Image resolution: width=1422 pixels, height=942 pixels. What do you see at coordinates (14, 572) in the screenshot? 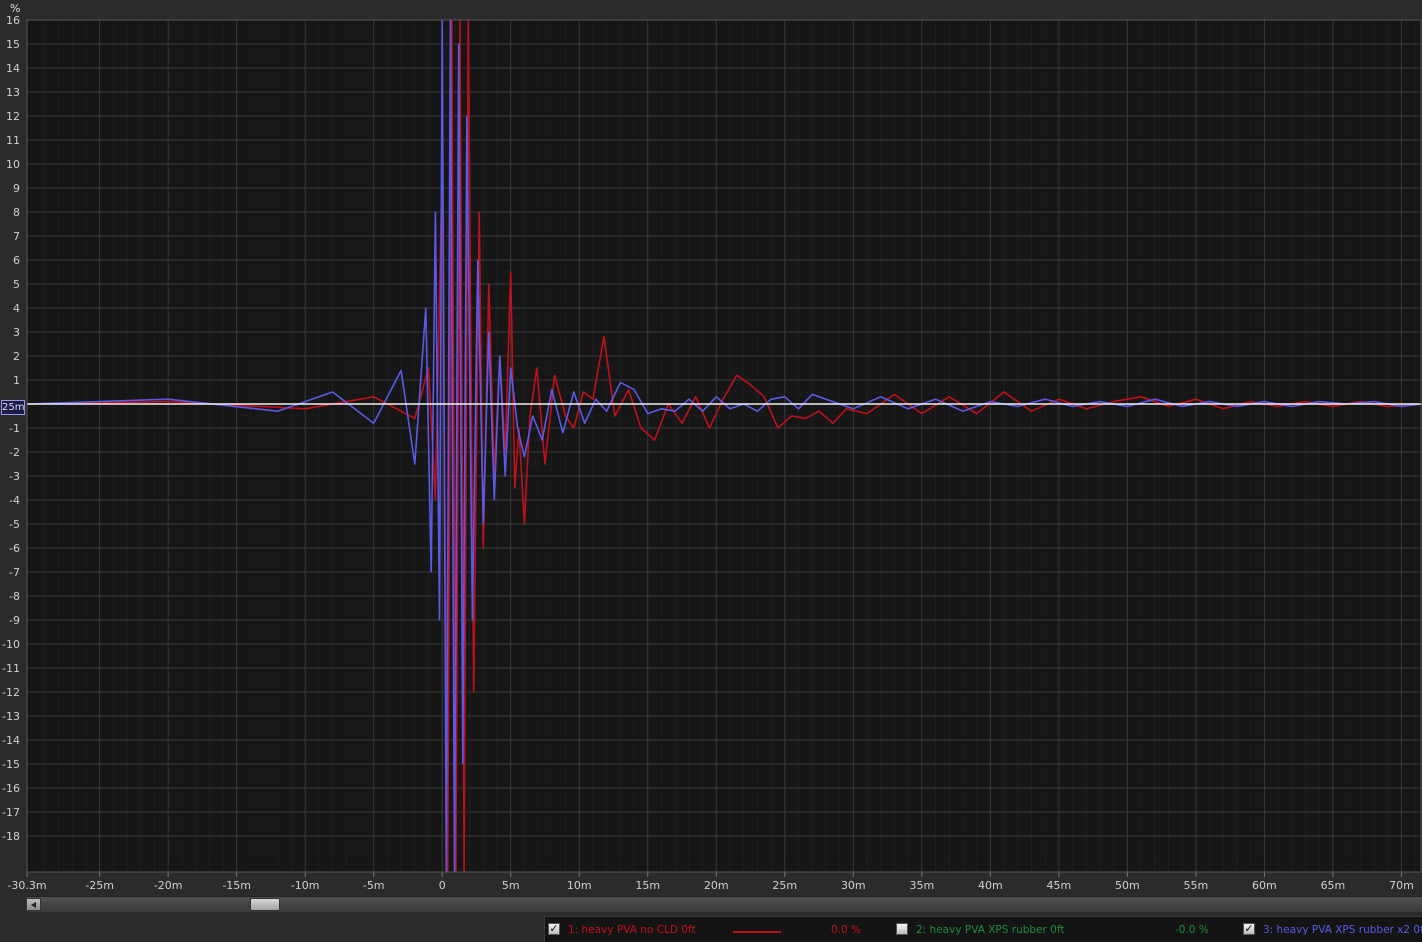
I see `y-tick-label: -7` at bounding box center [14, 572].